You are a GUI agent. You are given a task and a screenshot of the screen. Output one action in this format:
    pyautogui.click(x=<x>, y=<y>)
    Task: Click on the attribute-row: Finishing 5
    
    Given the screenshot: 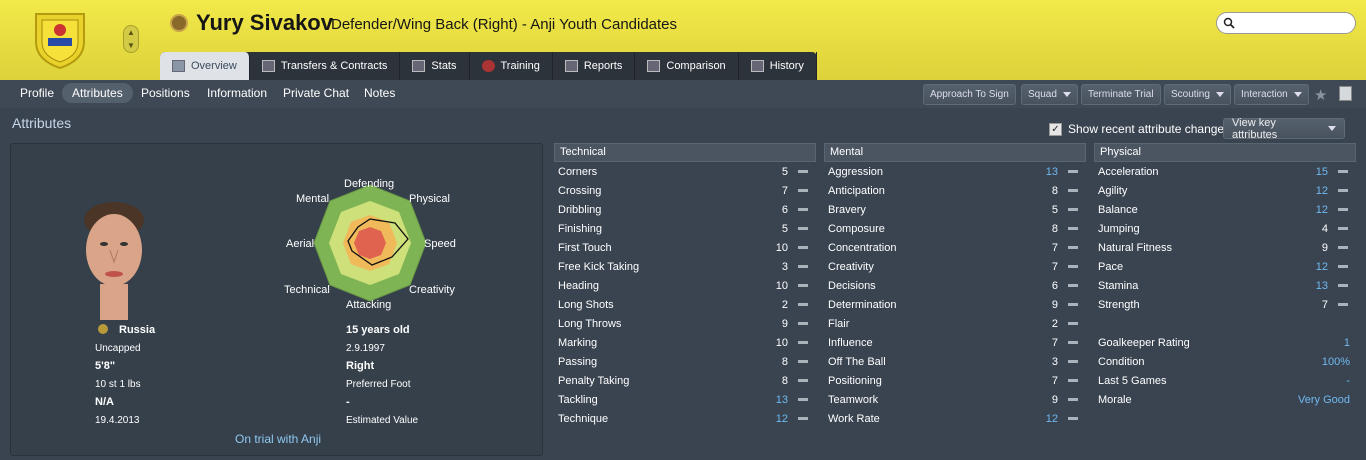 What is the action you would take?
    pyautogui.click(x=685, y=228)
    